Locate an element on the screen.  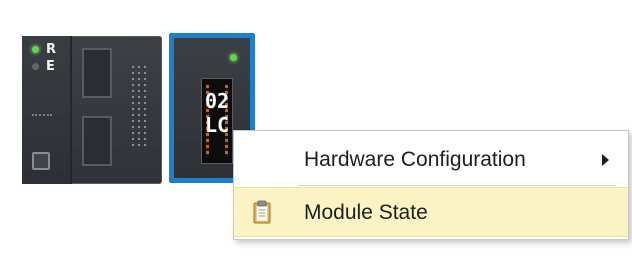
usb-port-icon is located at coordinates (41, 161).